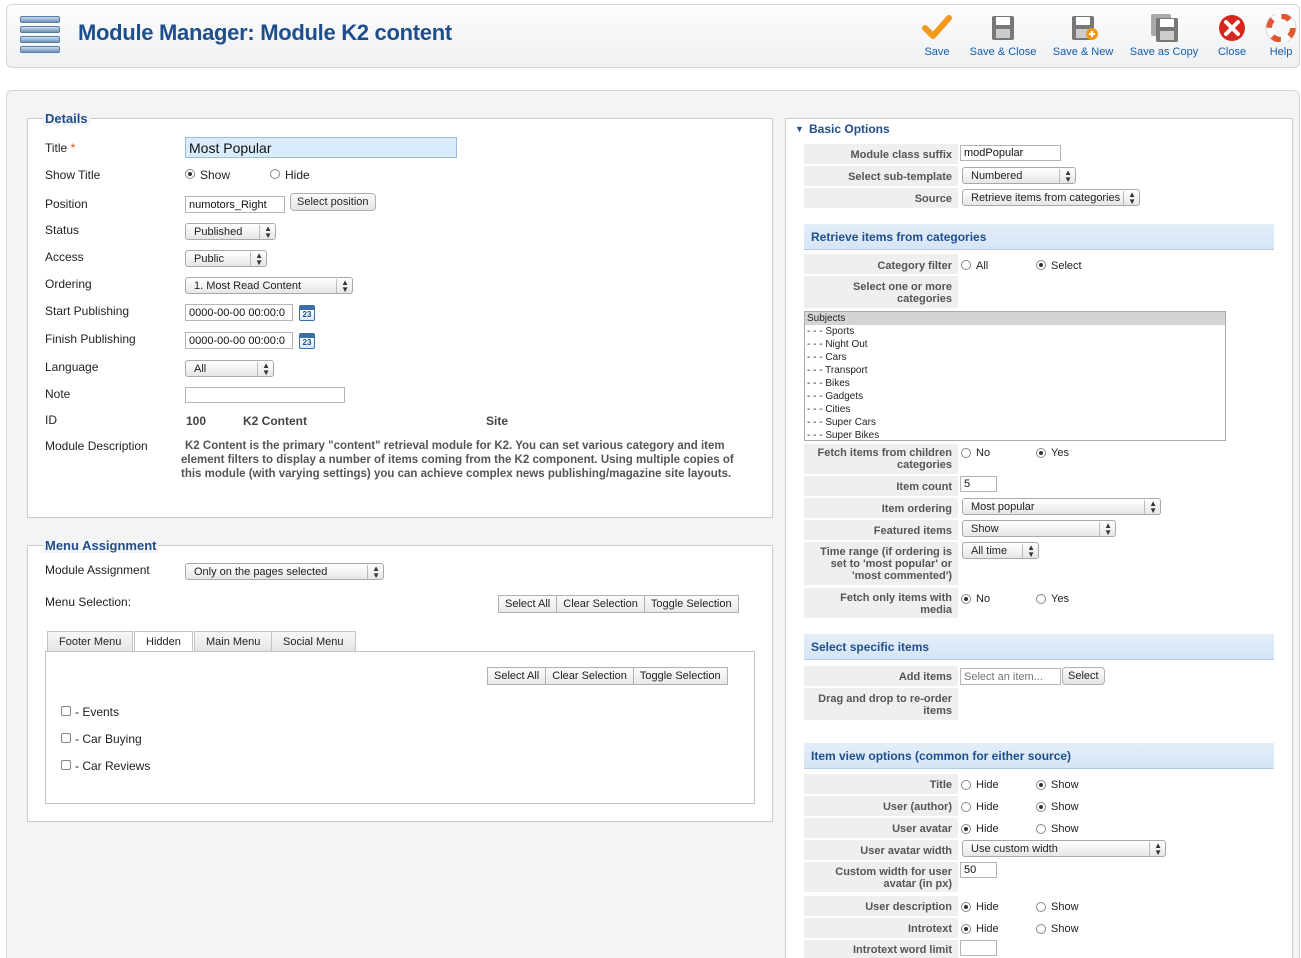 The image size is (1301, 958). I want to click on user-description-show-radio, so click(1041, 907).